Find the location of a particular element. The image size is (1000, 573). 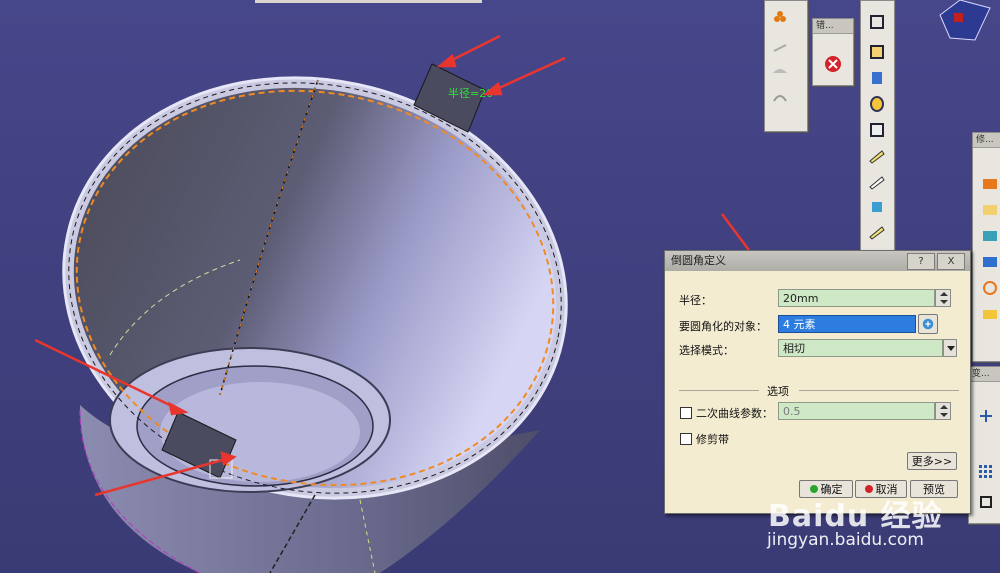

pad-icon is located at coordinates (877, 22).